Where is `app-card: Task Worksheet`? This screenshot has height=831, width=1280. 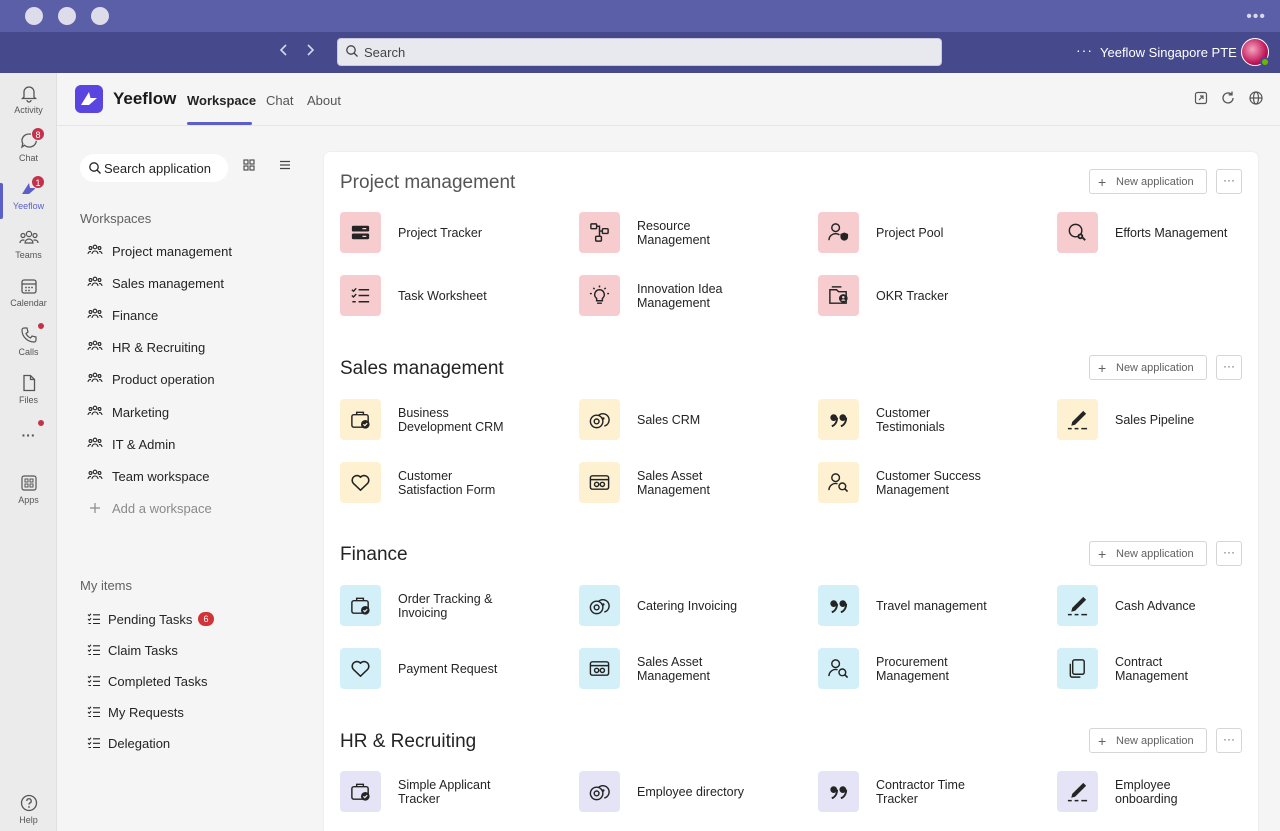
app-card: Task Worksheet is located at coordinates (455, 296).